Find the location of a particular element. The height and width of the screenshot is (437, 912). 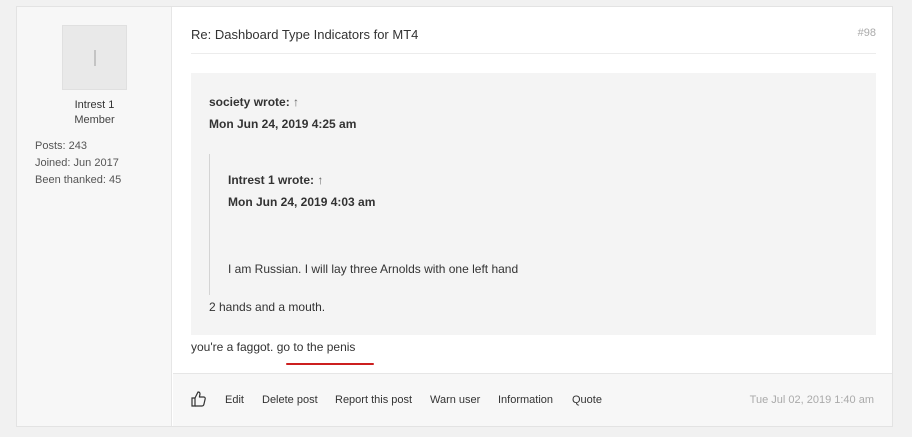

delete-post-button: Delete post is located at coordinates (290, 400).